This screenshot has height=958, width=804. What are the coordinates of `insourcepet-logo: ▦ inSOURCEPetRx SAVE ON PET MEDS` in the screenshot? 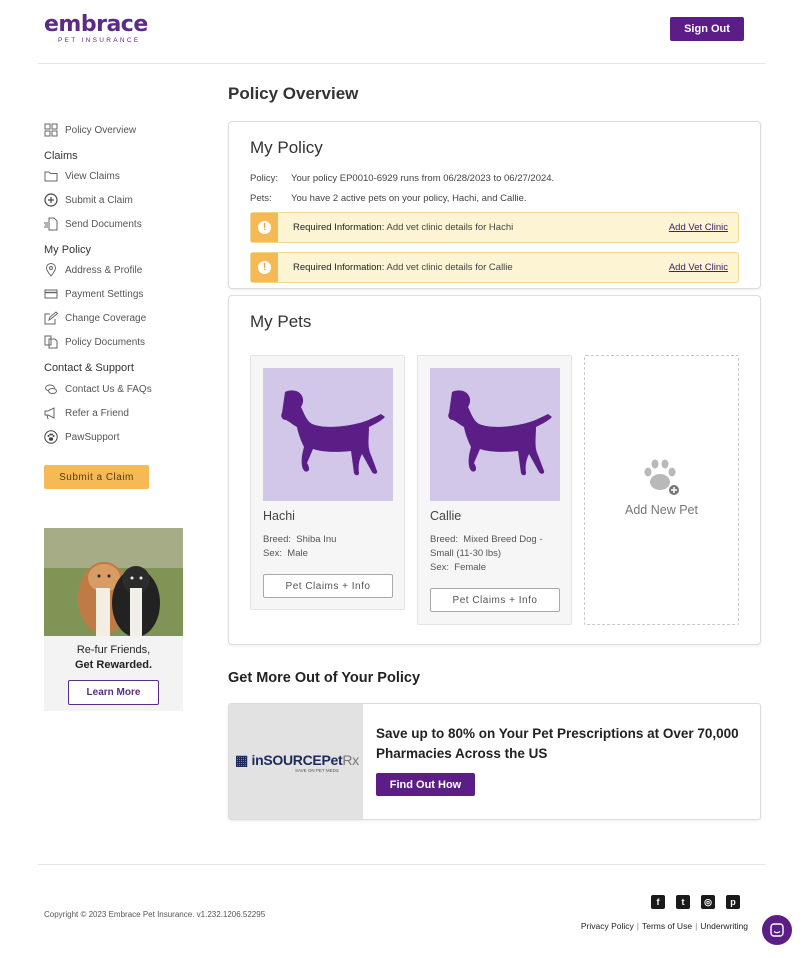 It's located at (296, 761).